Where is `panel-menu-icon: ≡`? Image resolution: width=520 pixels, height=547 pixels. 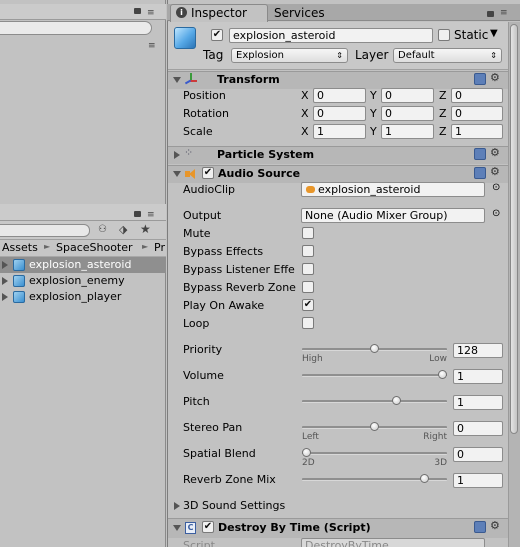
panel-menu-icon: ≡ is located at coordinates (152, 46).